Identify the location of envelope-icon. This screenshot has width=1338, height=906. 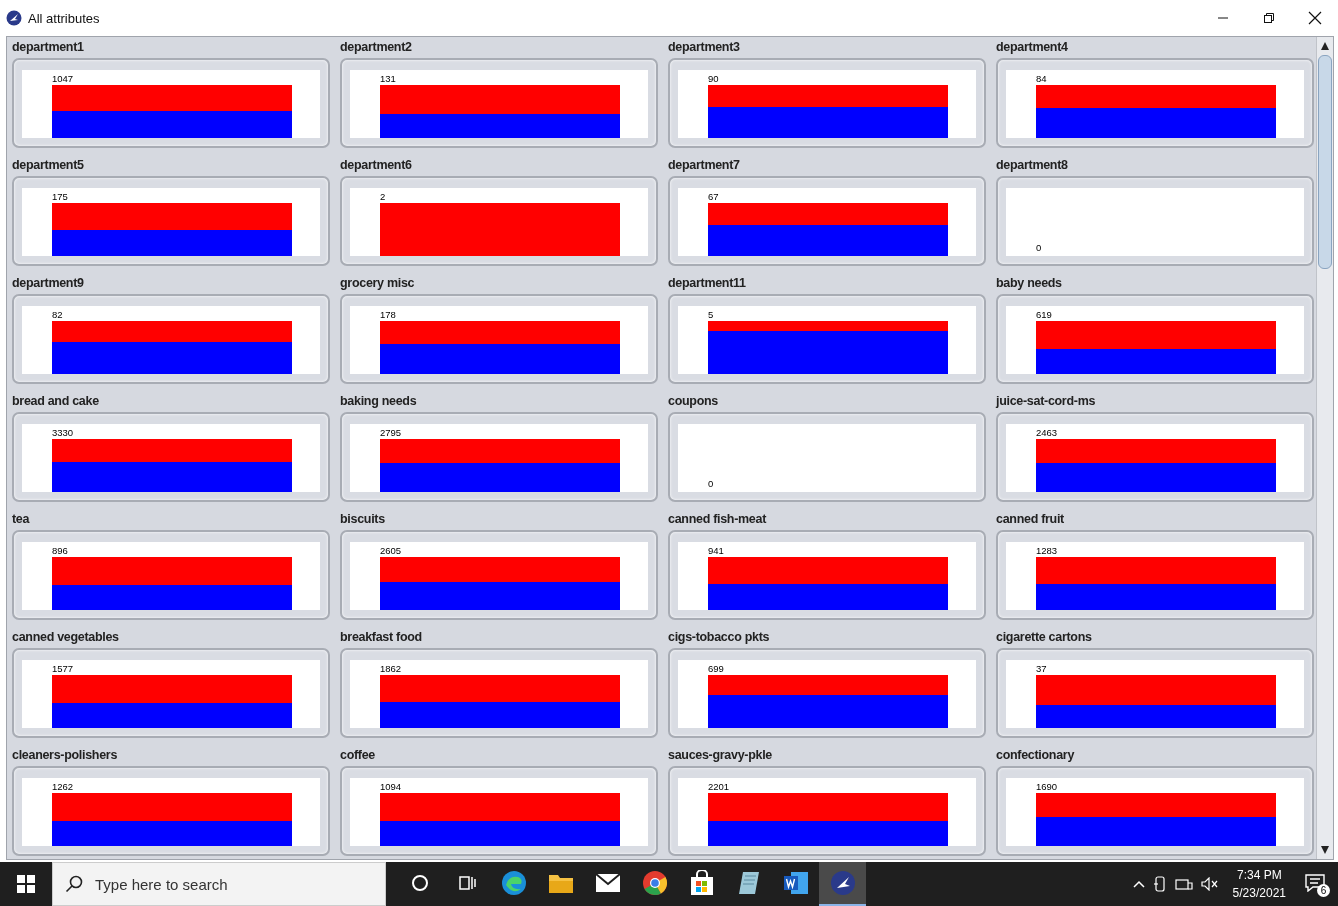
(607, 883).